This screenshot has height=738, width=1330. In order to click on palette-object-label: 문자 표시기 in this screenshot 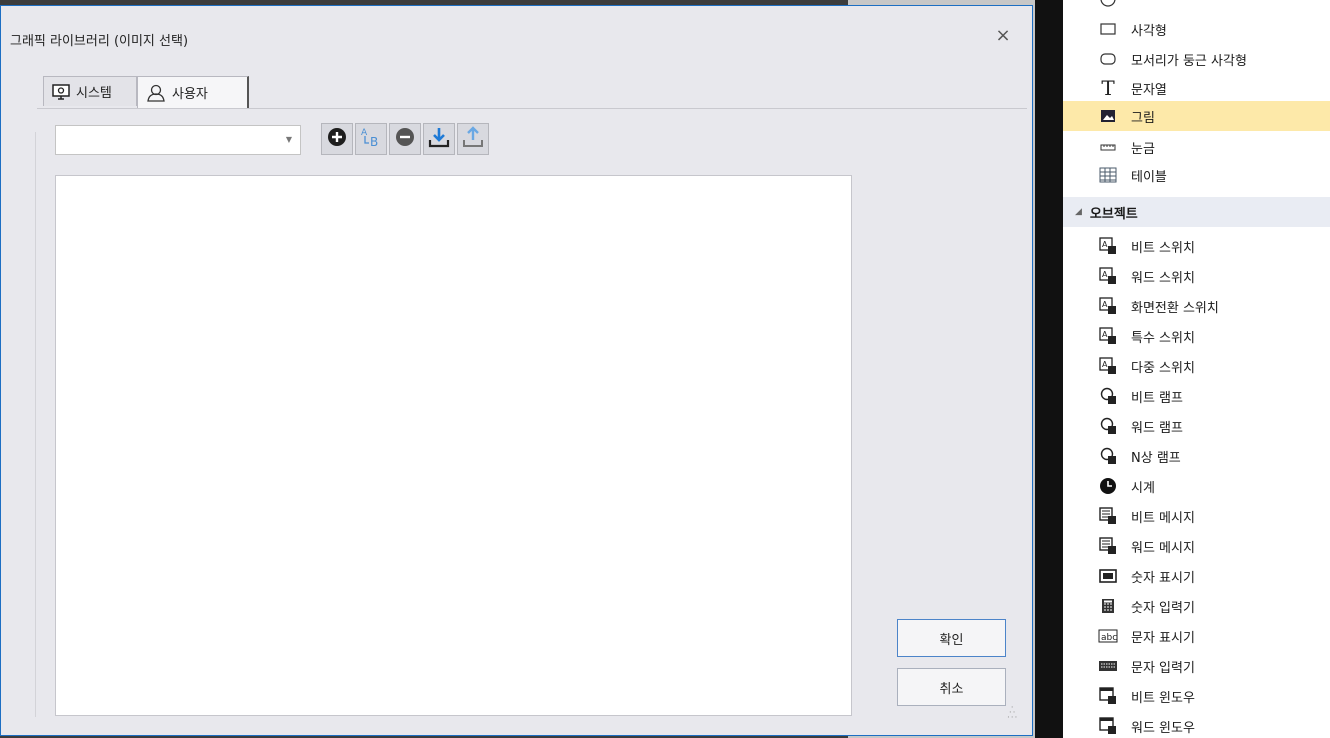, I will do `click(1163, 638)`.